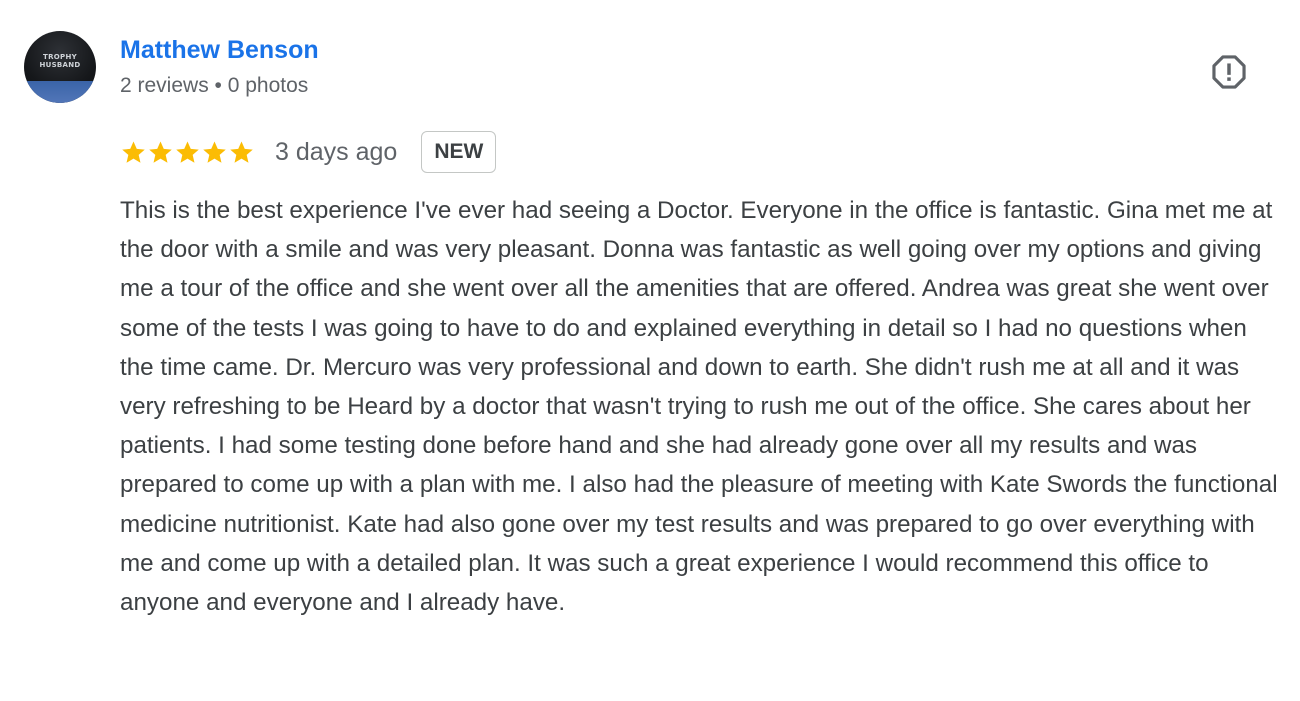  What do you see at coordinates (214, 85) in the screenshot?
I see `author-meta: 2 reviews • 0 photos` at bounding box center [214, 85].